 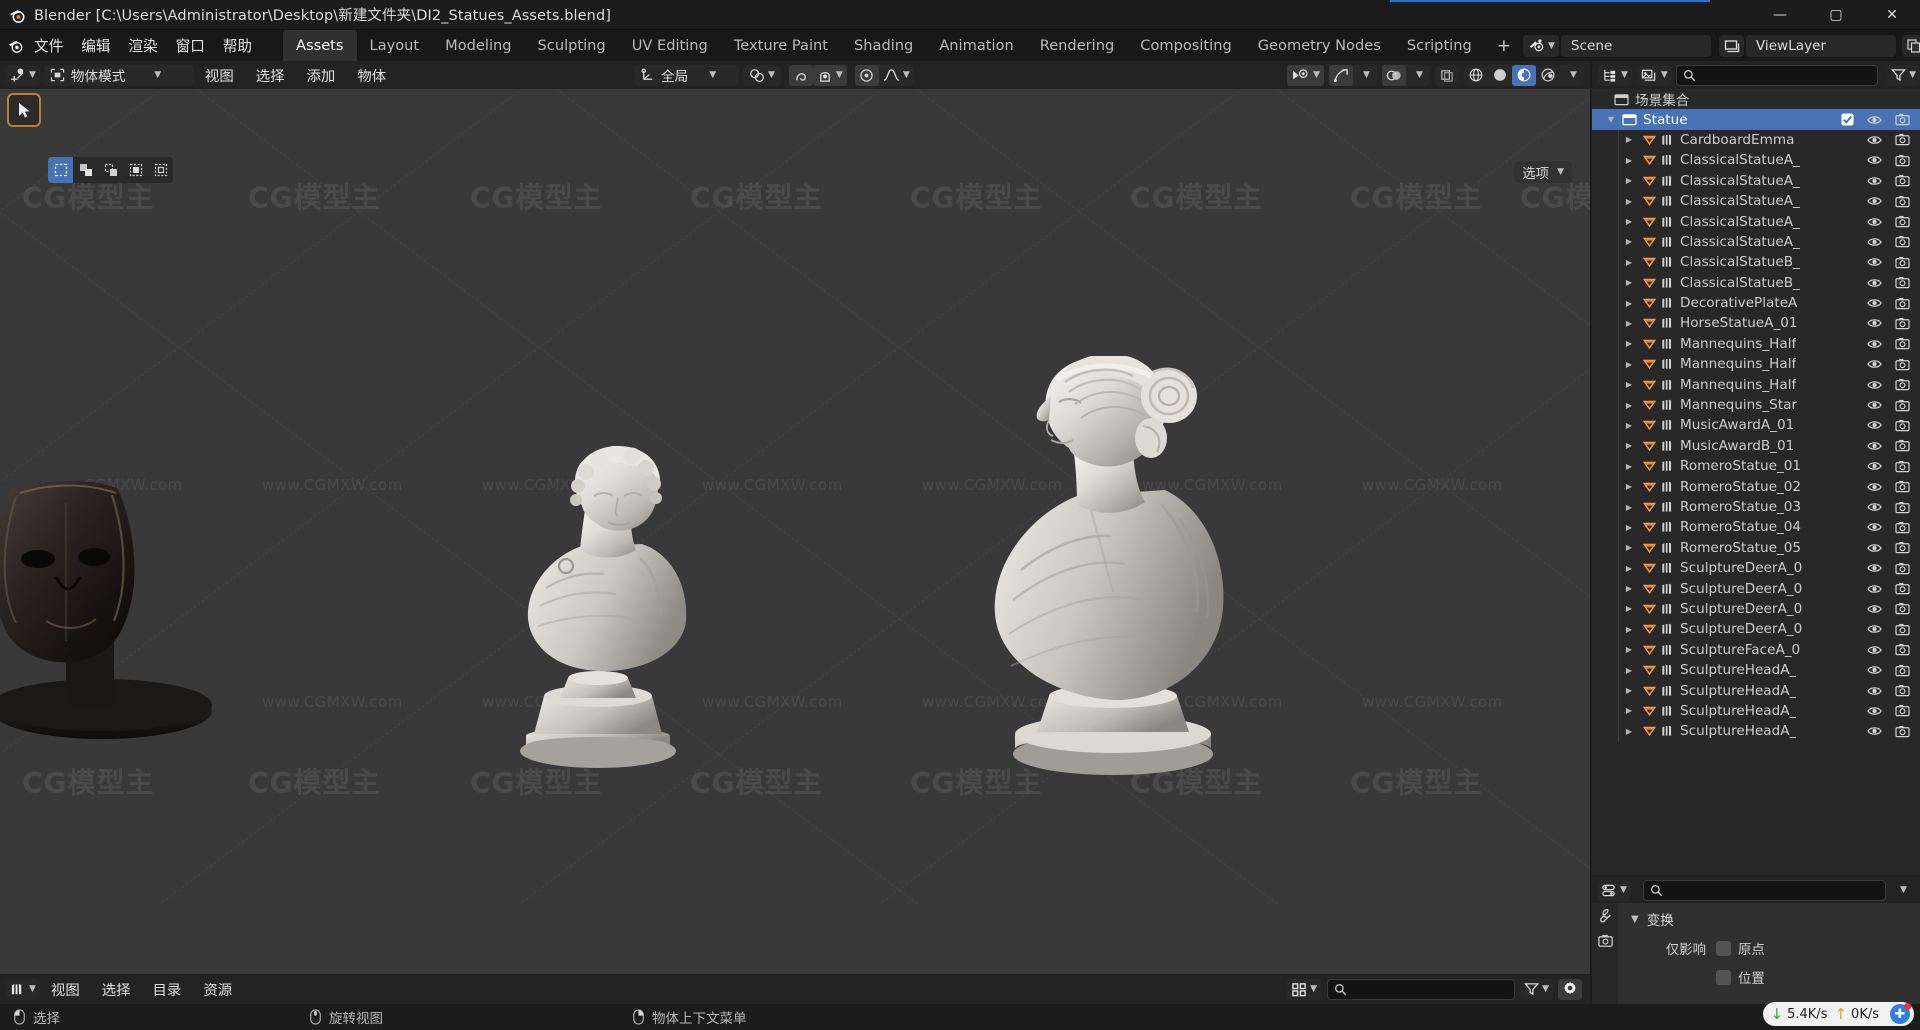 I want to click on properties-icon: ▼, so click(x=1614, y=890).